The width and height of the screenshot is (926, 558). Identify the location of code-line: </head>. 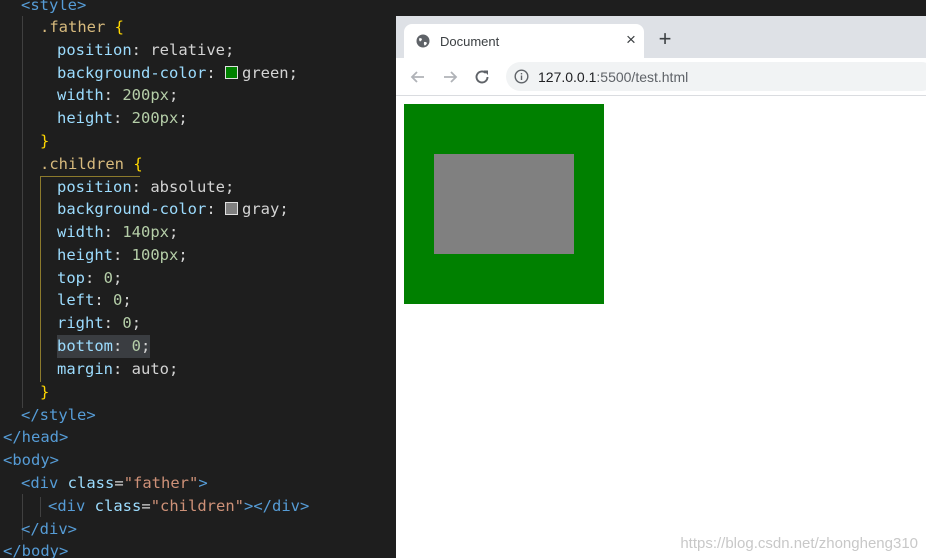
(35, 437).